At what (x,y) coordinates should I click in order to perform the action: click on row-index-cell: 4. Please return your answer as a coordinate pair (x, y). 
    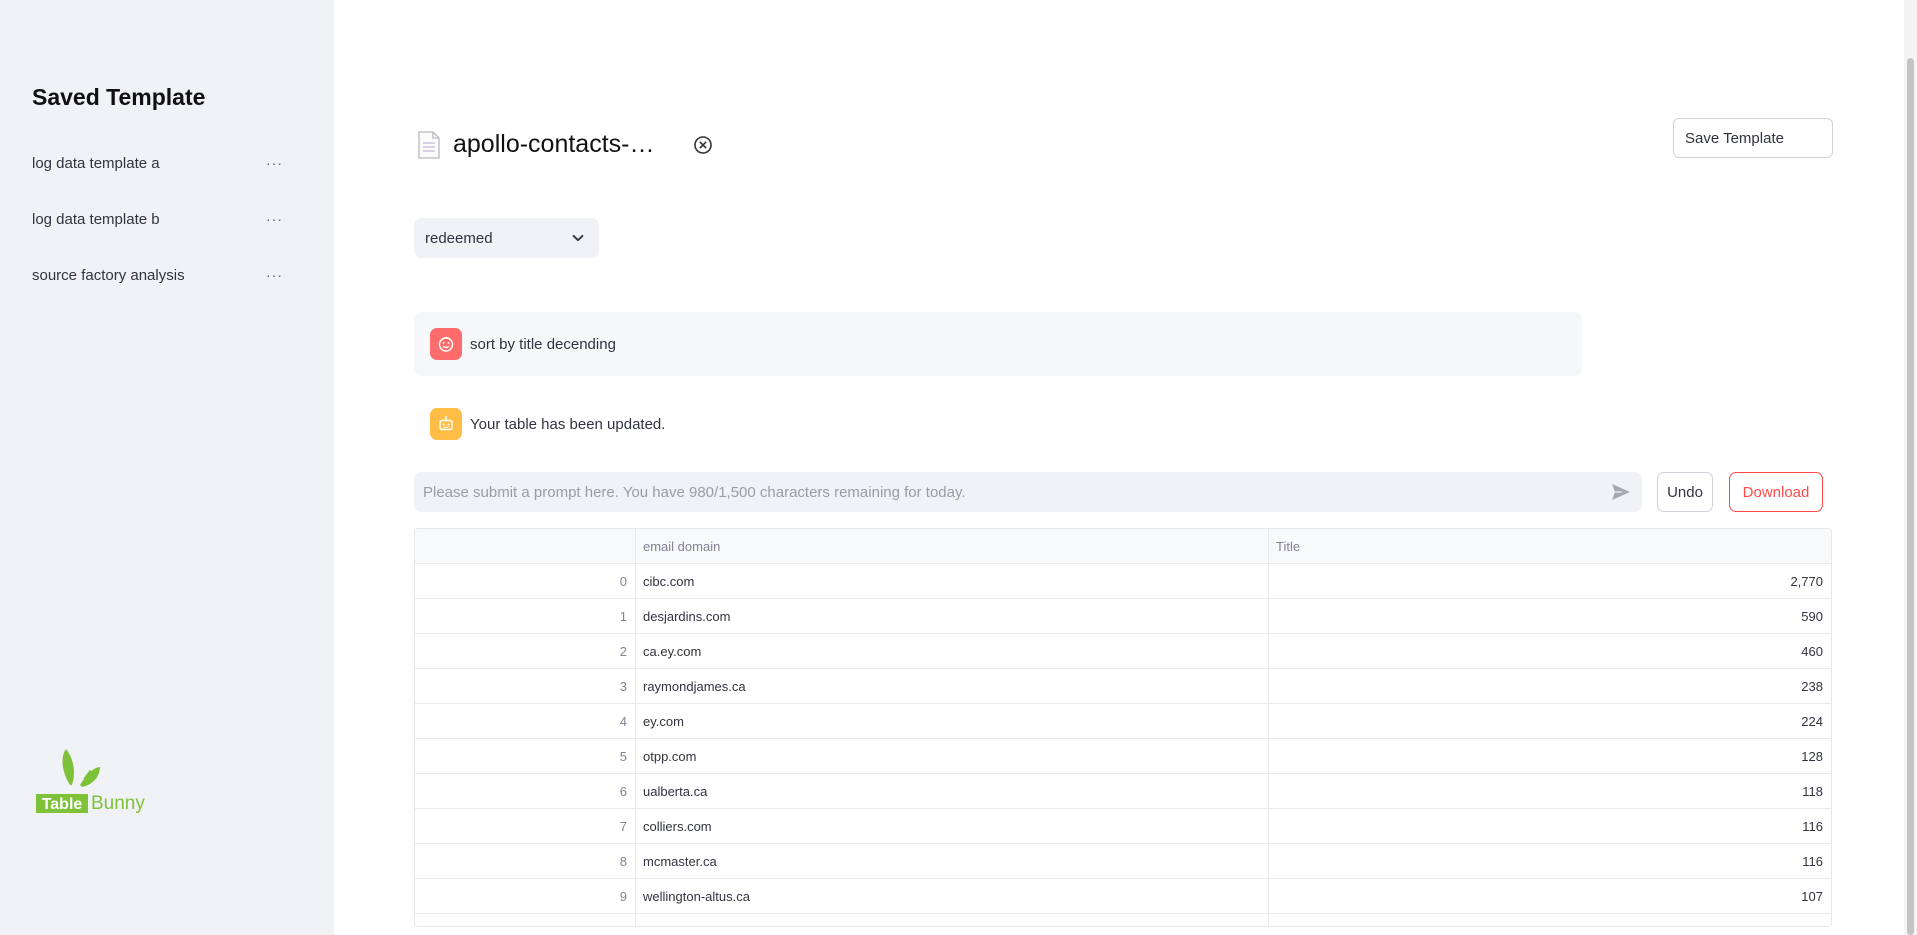
    Looking at the image, I should click on (525, 721).